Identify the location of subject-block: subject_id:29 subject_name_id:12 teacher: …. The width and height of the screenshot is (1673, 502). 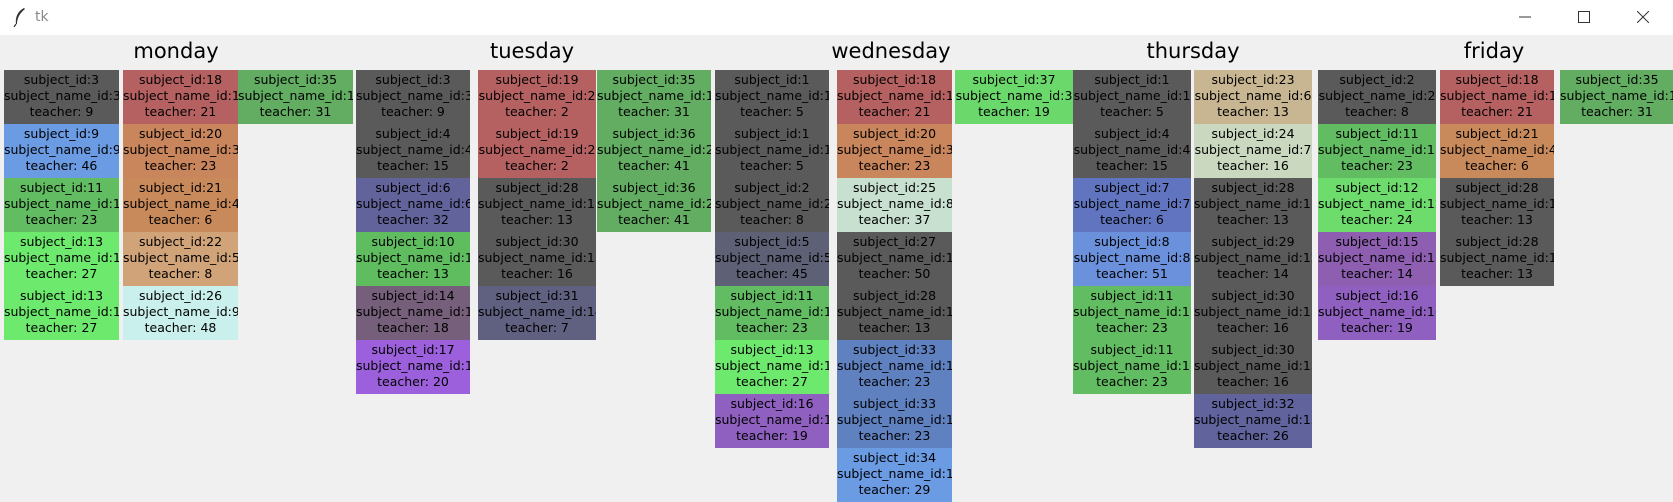
(1253, 259).